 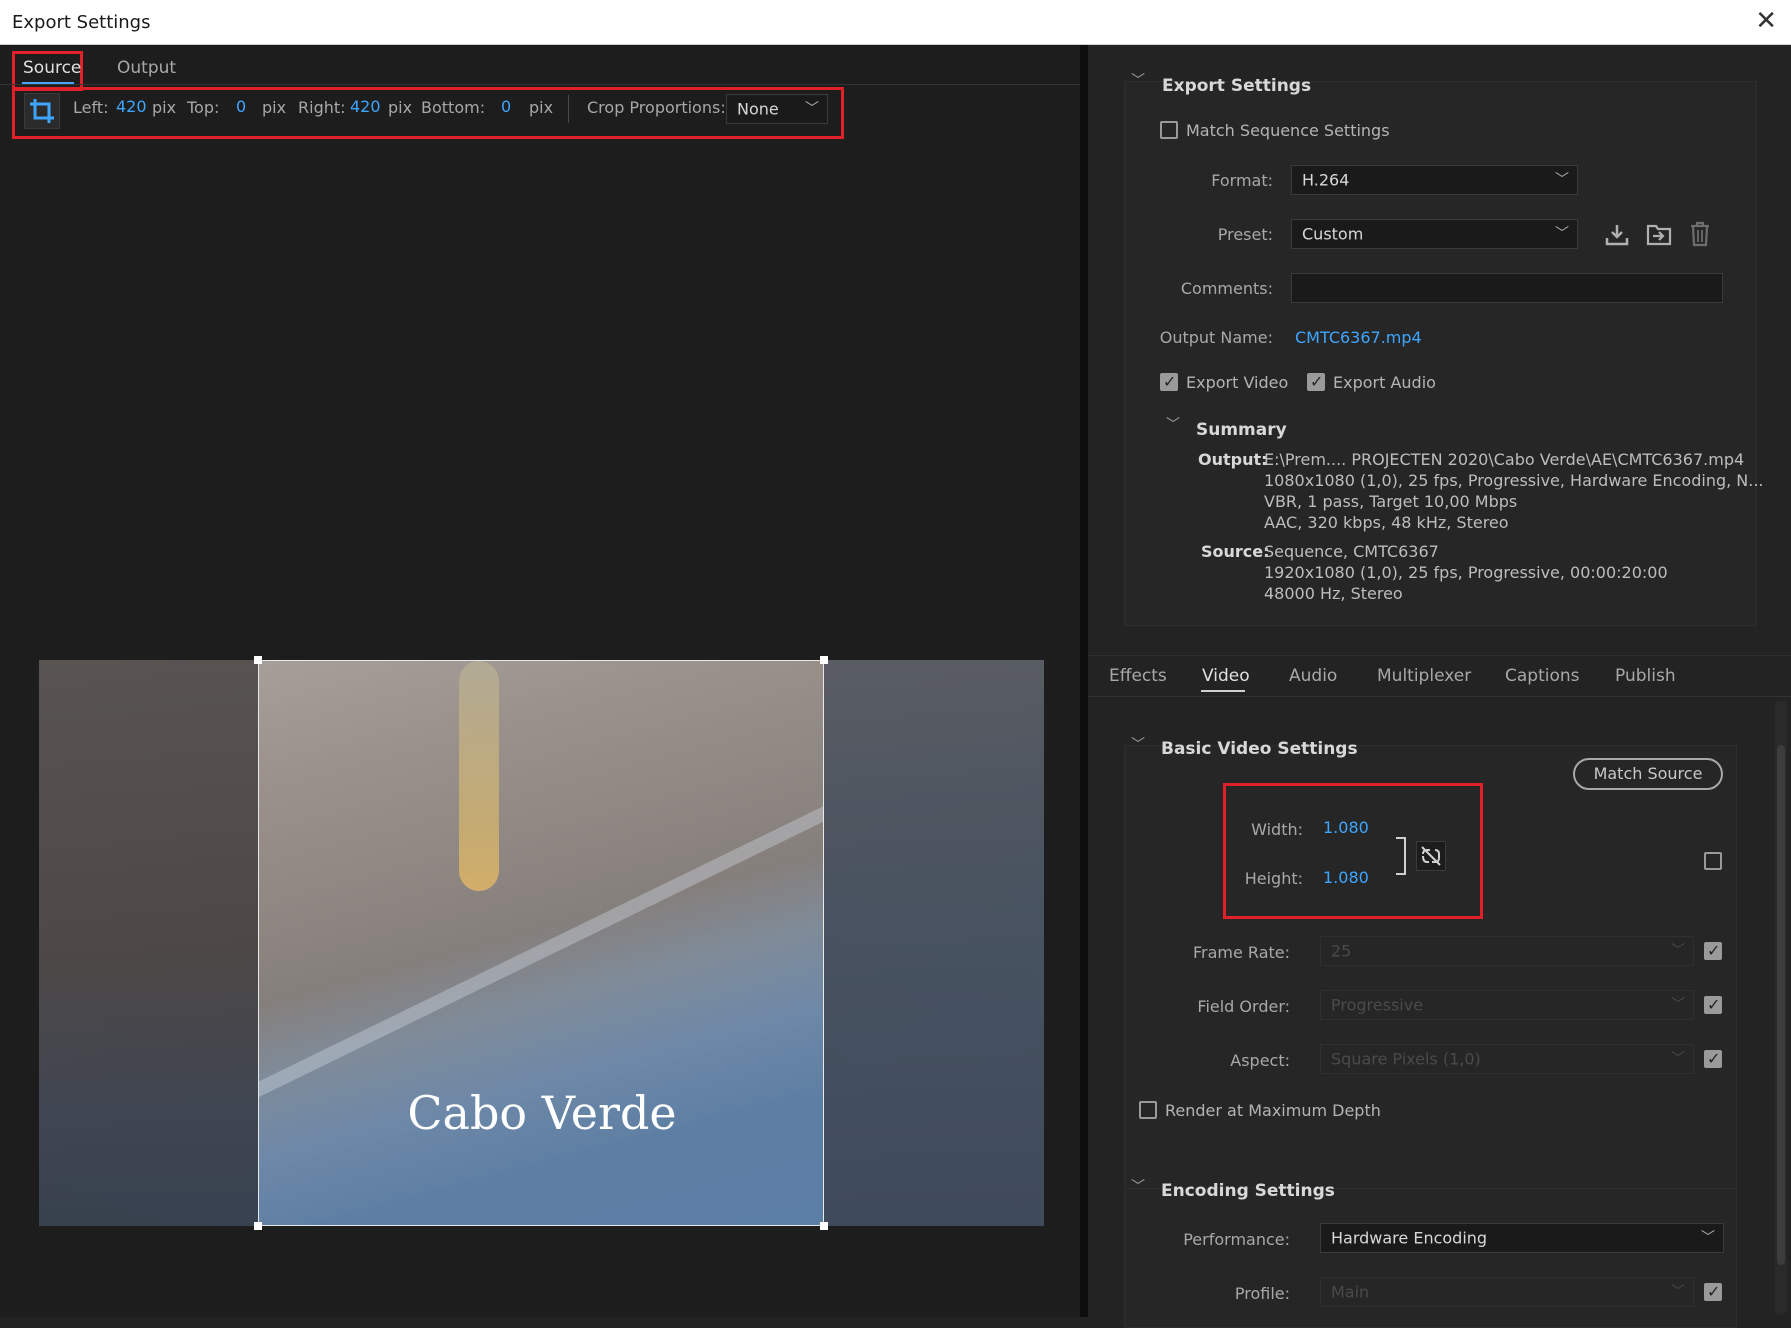 I want to click on close-icon: ✕, so click(x=1766, y=21).